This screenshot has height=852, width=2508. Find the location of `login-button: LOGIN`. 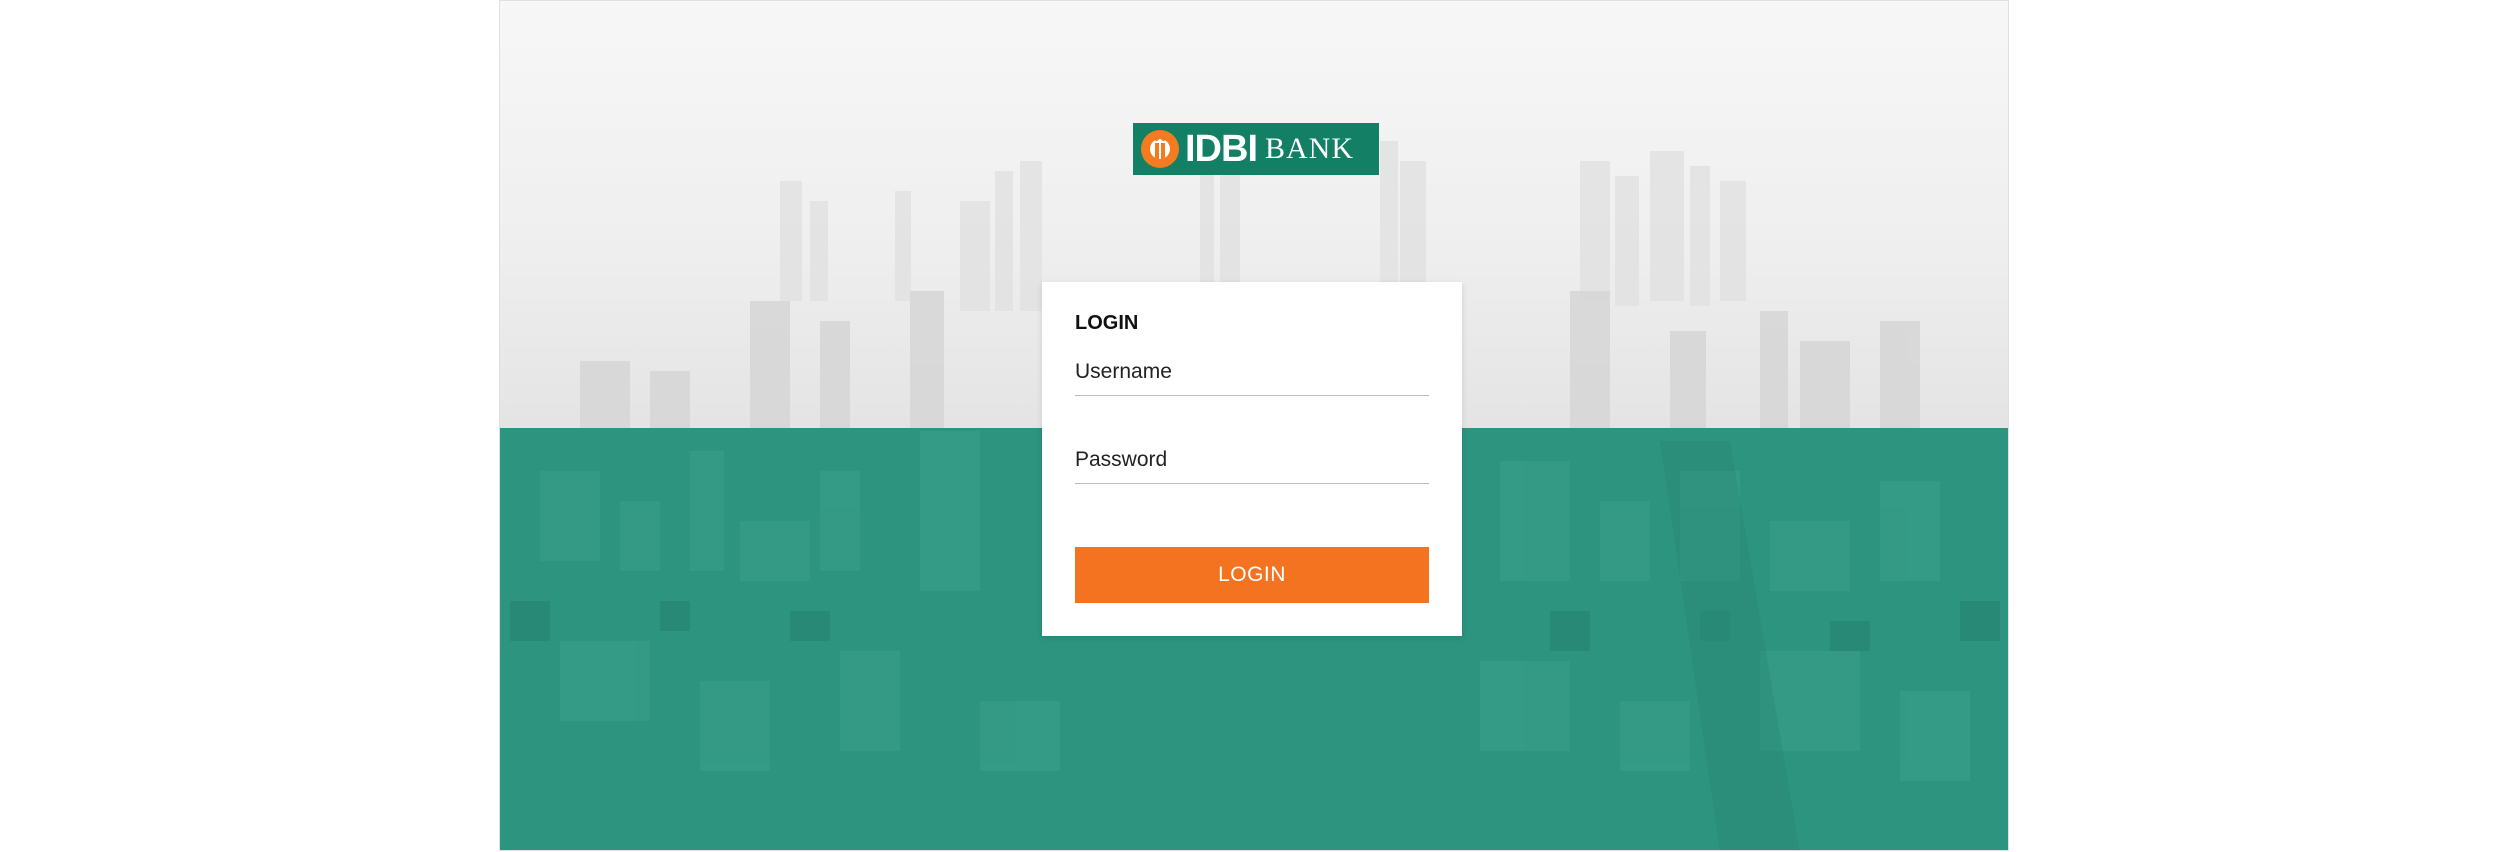

login-button: LOGIN is located at coordinates (1252, 575).